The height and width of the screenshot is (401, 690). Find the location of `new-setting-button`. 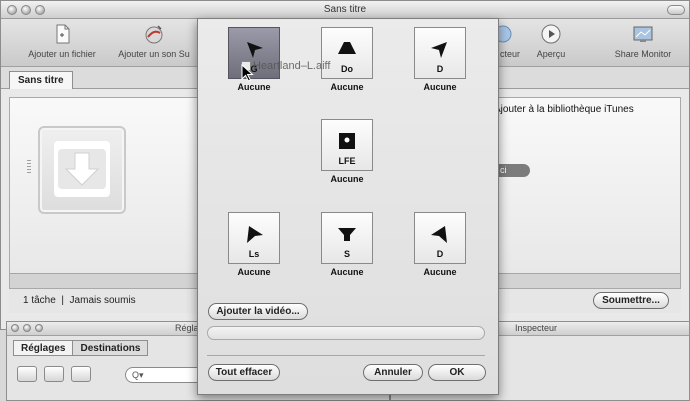

new-setting-button is located at coordinates (53, 374).